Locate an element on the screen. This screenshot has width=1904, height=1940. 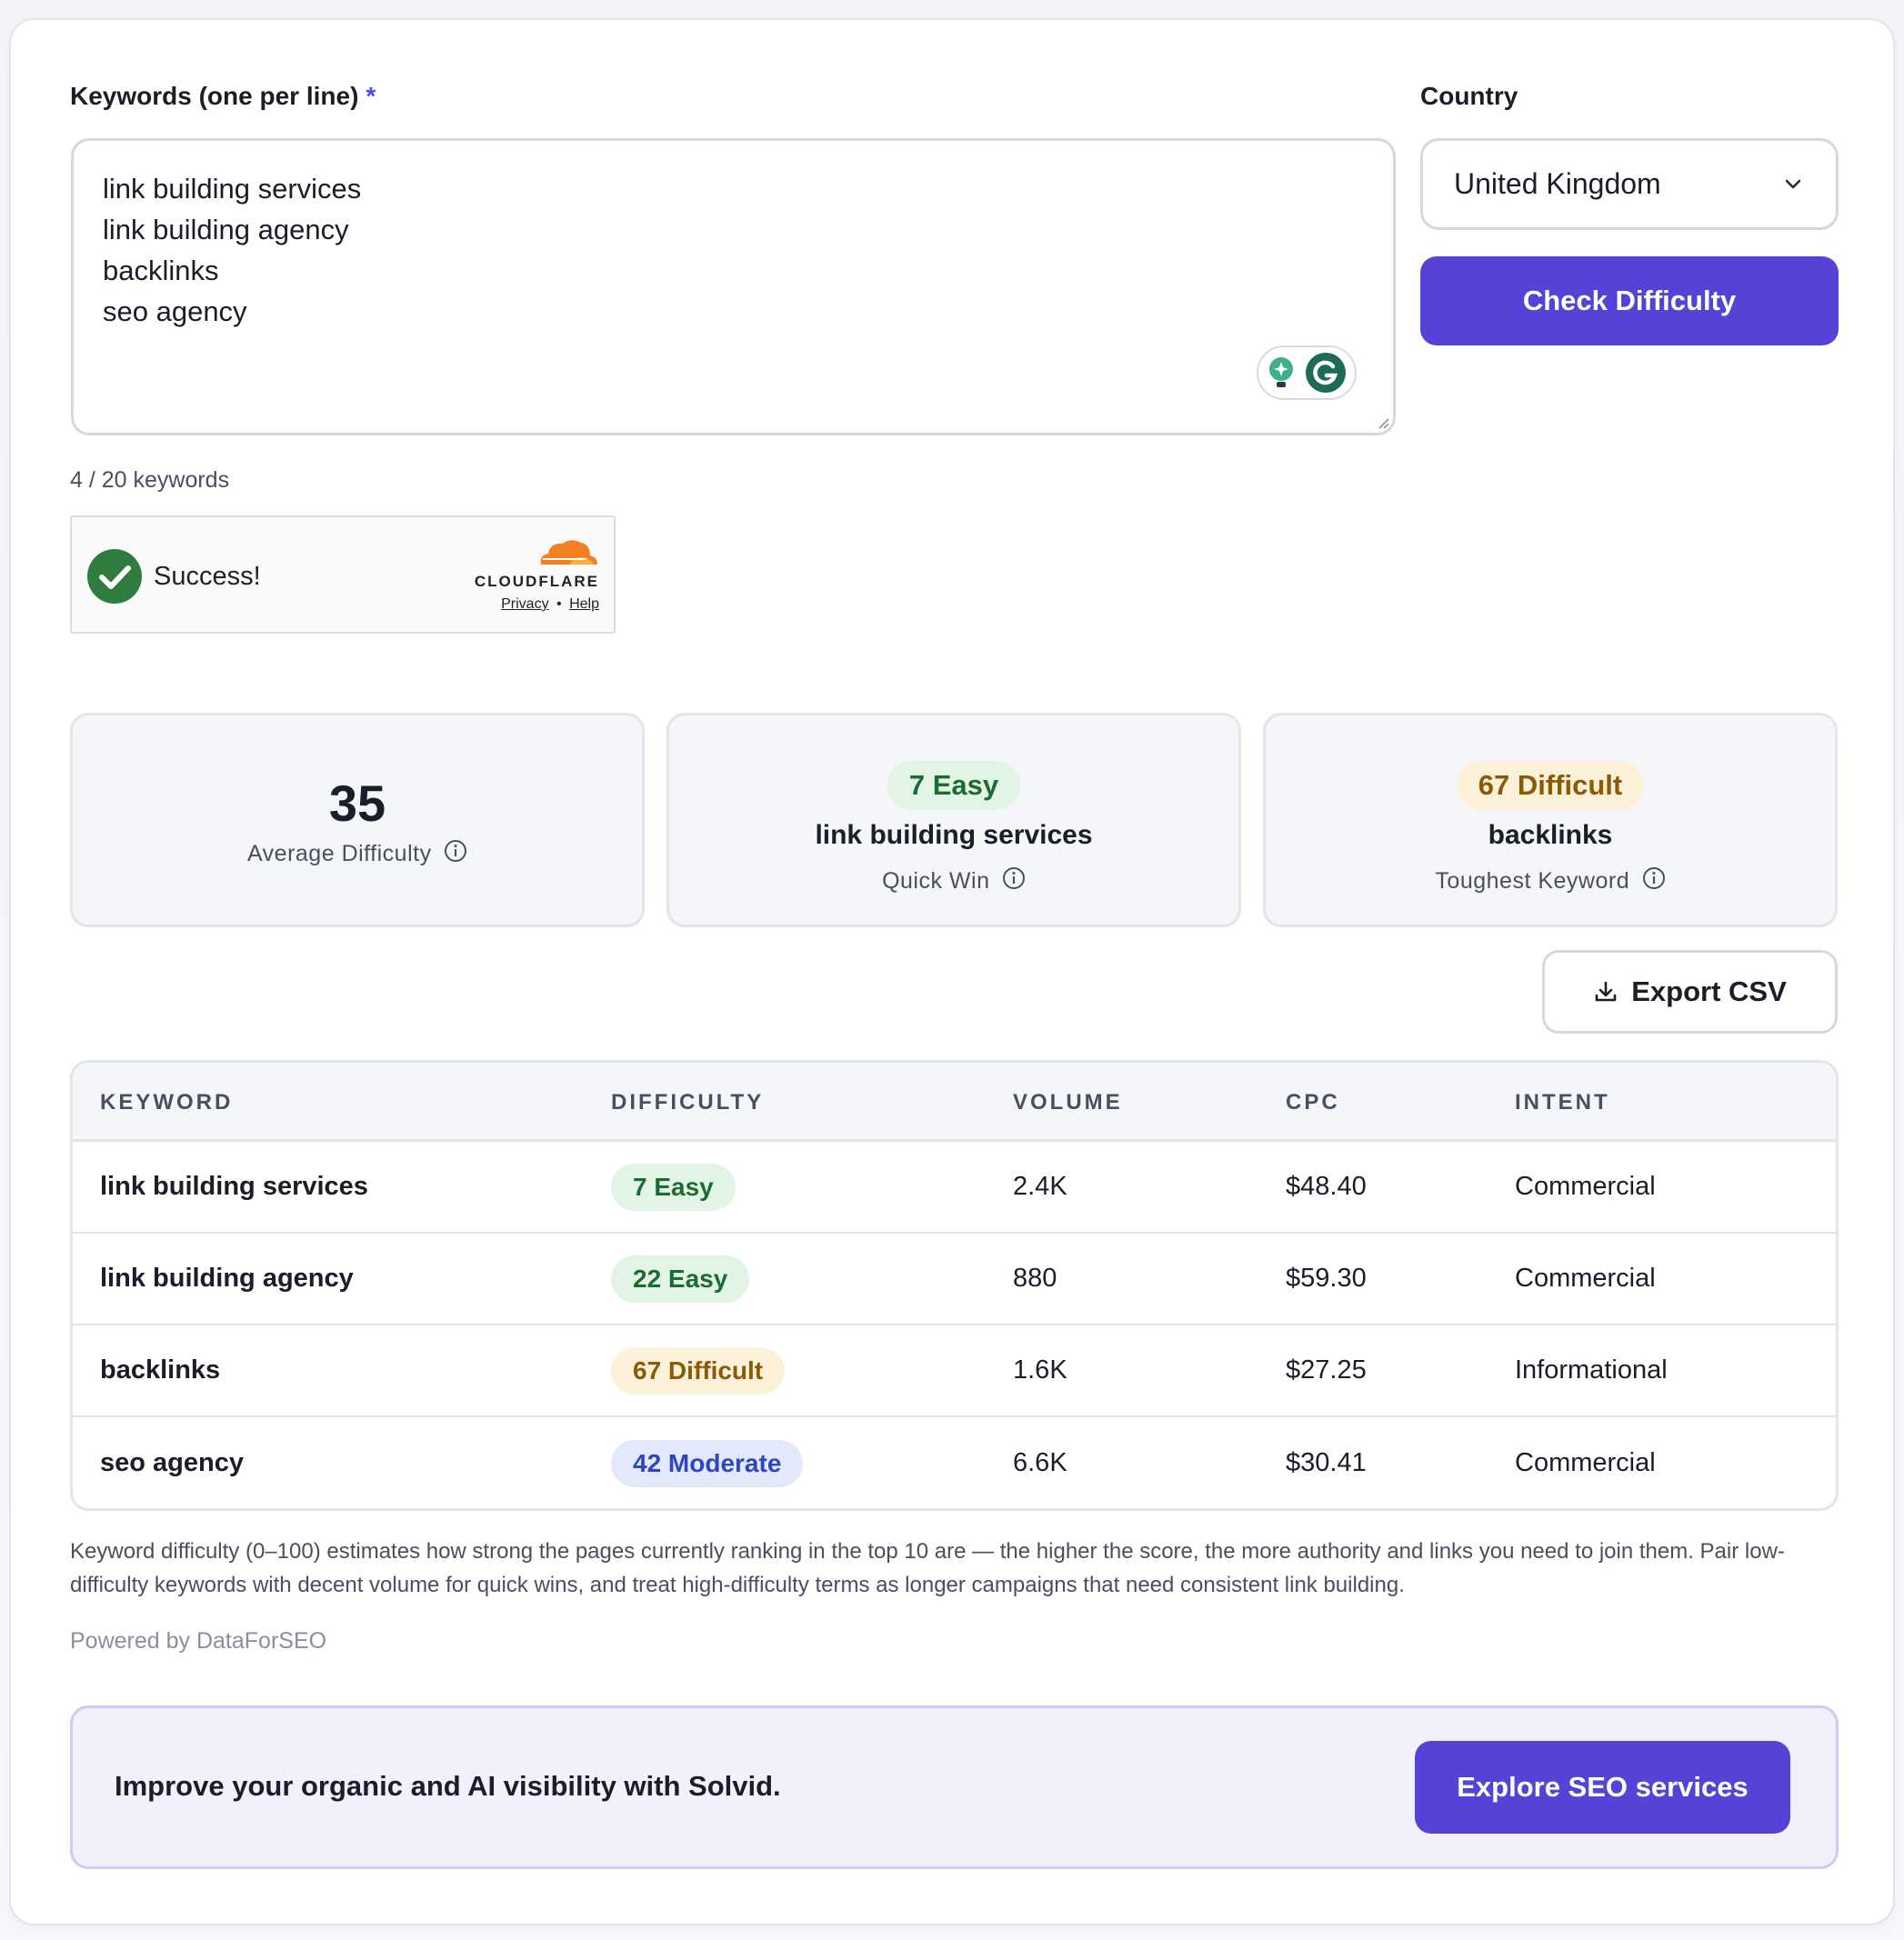
country-label: Country is located at coordinates (1469, 96).